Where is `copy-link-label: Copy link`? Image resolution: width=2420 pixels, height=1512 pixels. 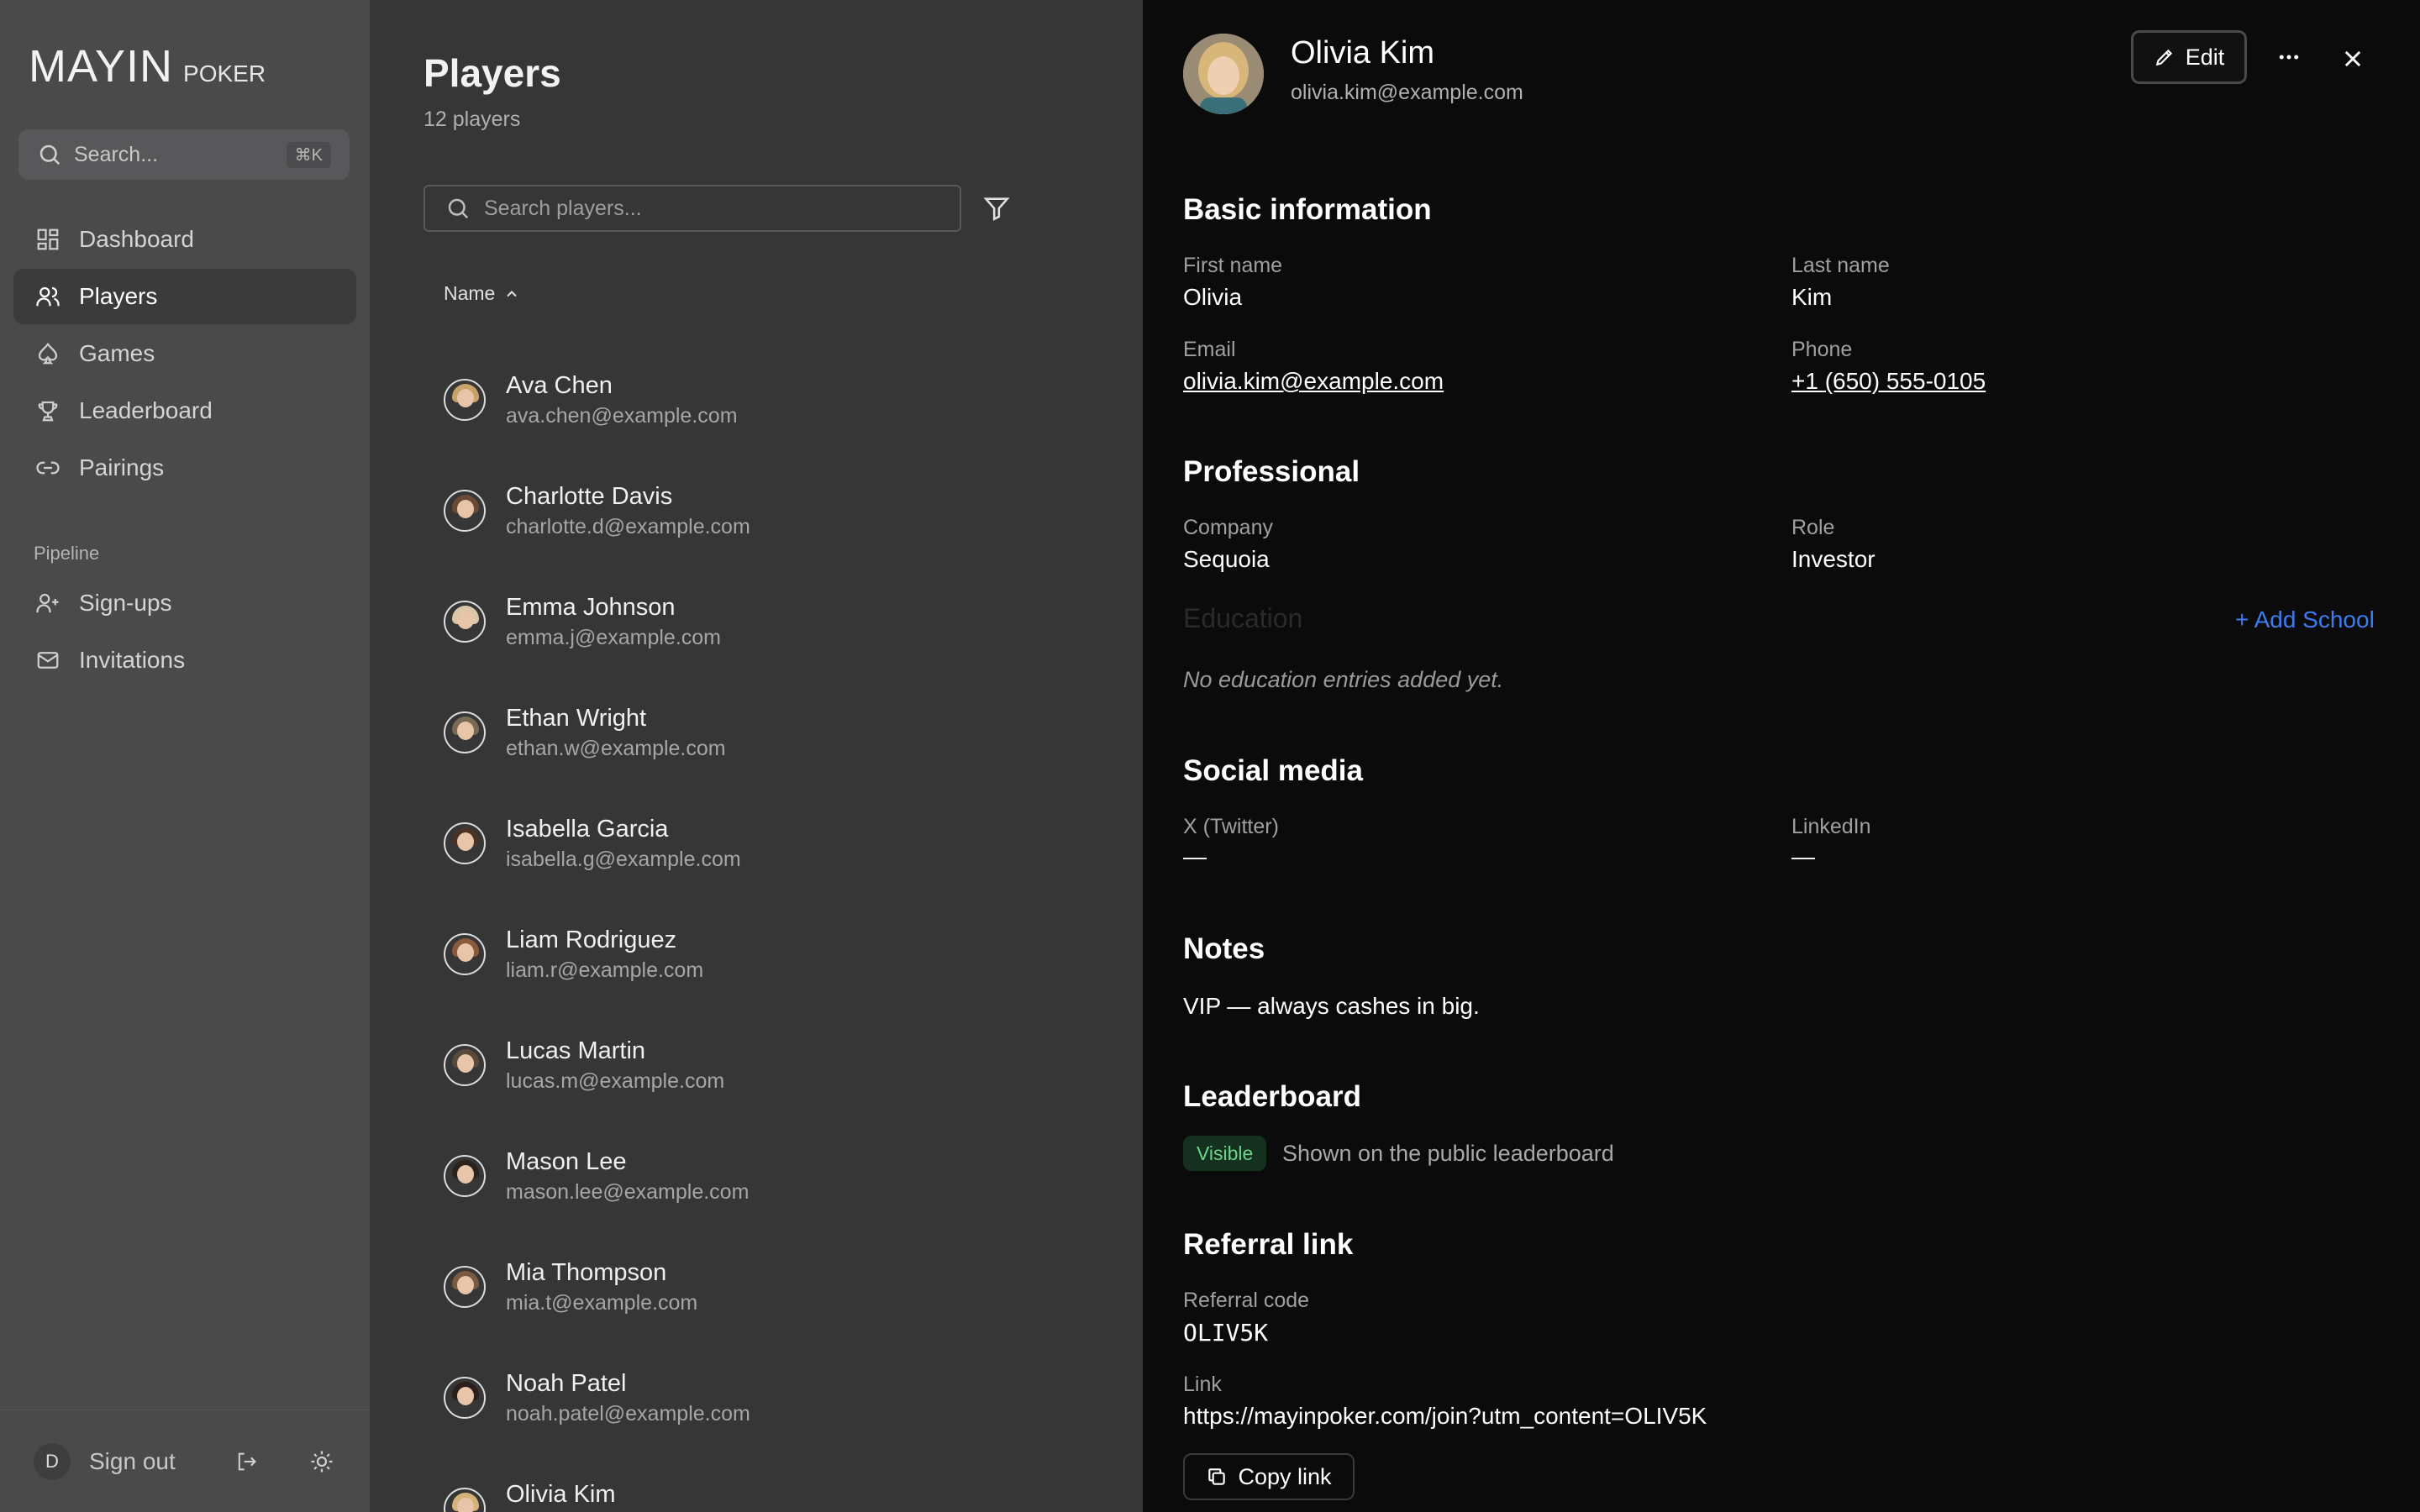 copy-link-label: Copy link is located at coordinates (1285, 1476).